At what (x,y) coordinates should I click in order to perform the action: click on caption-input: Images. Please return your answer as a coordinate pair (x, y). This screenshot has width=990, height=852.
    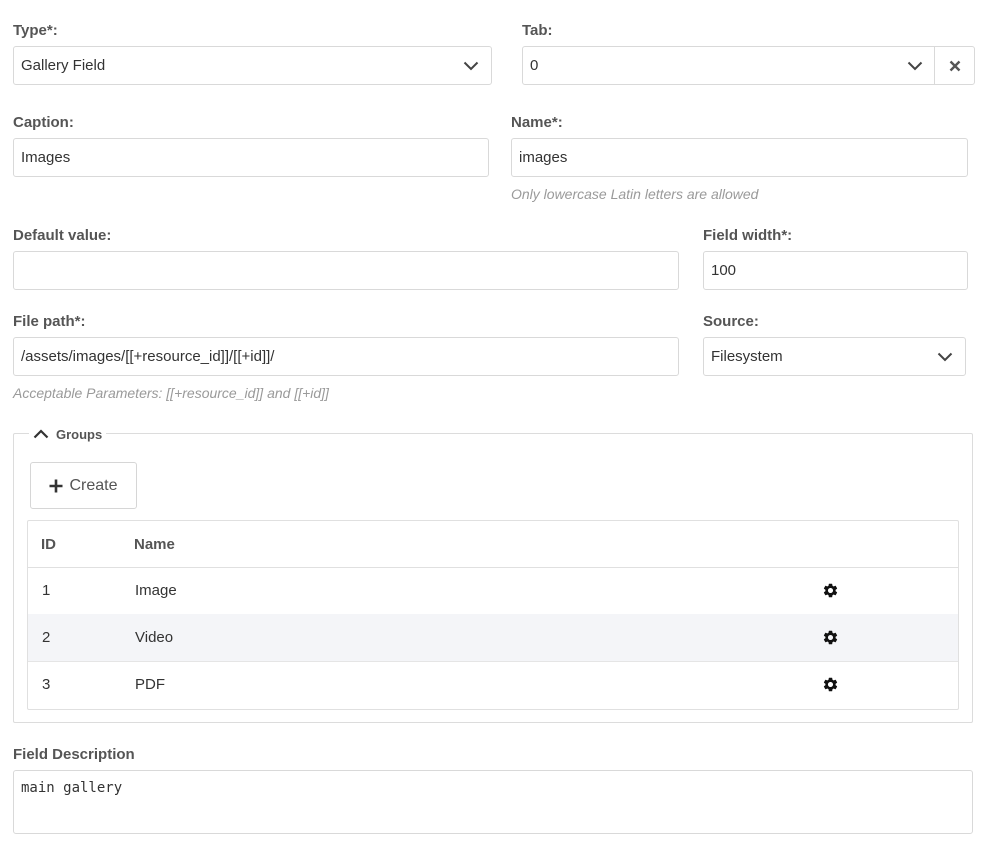
    Looking at the image, I should click on (251, 157).